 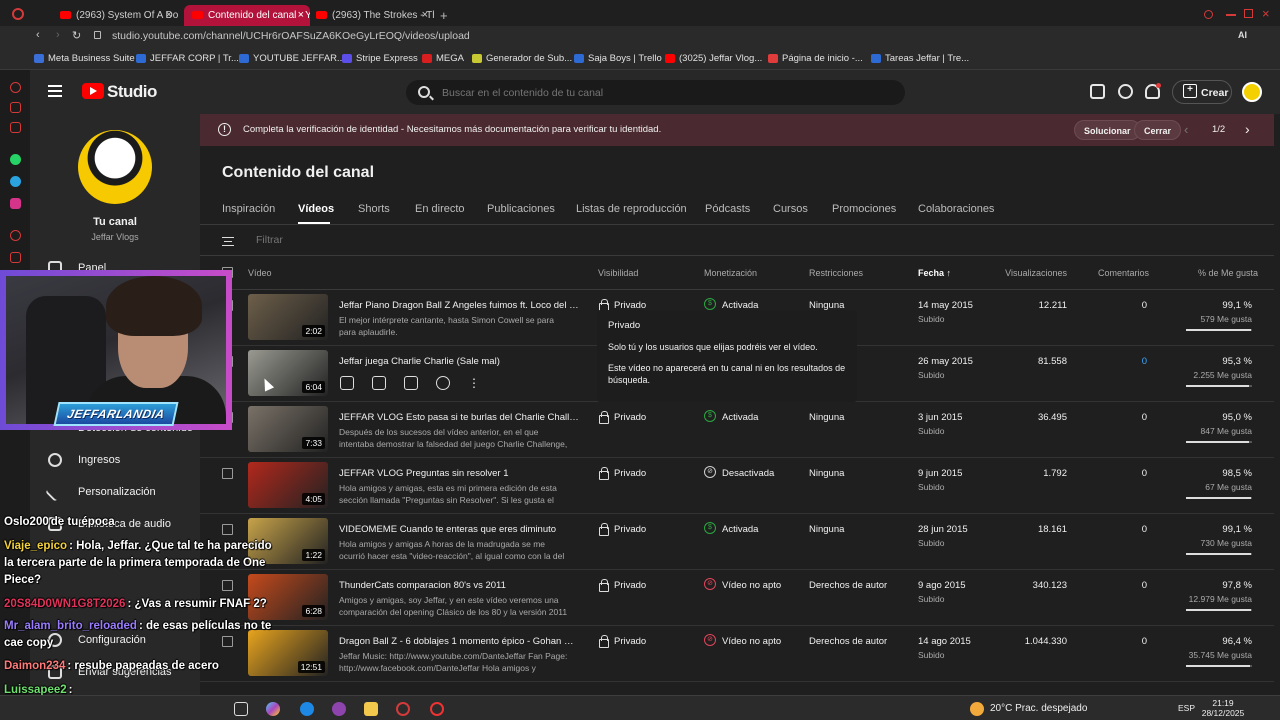 I want to click on youtube-logo-icon, so click(x=93, y=91).